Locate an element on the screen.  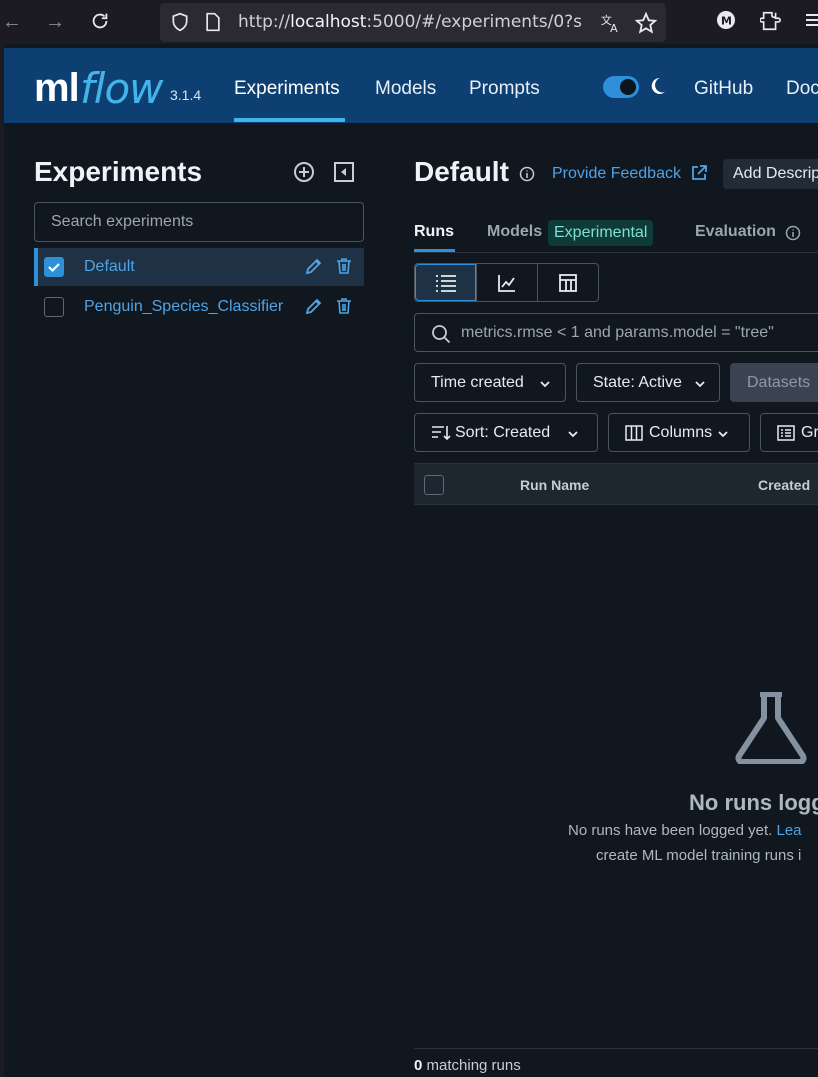
tab-evaluation: Evaluation is located at coordinates (735, 232).